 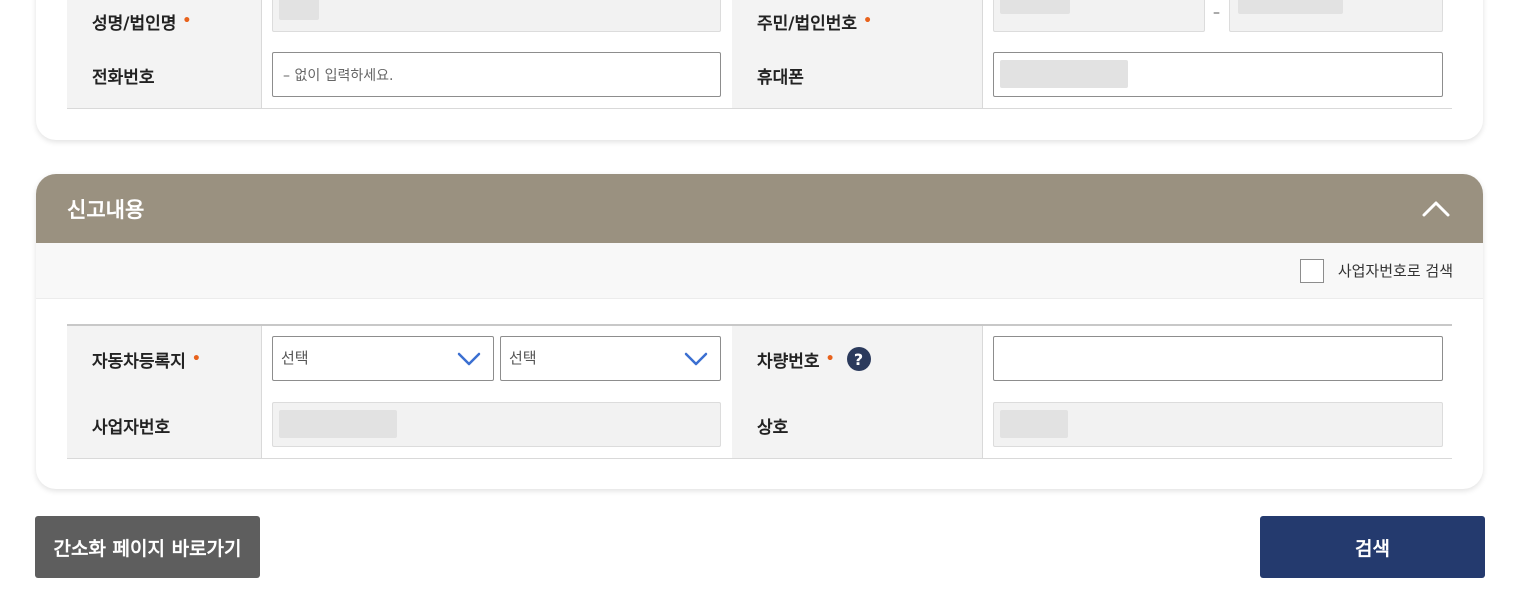 I want to click on id-number-back-field, so click(x=1336, y=16).